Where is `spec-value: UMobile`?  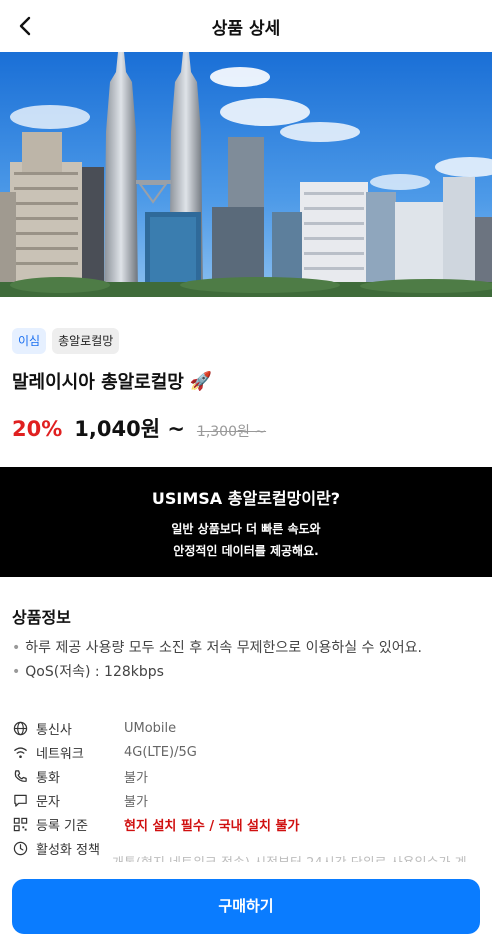 spec-value: UMobile is located at coordinates (150, 728).